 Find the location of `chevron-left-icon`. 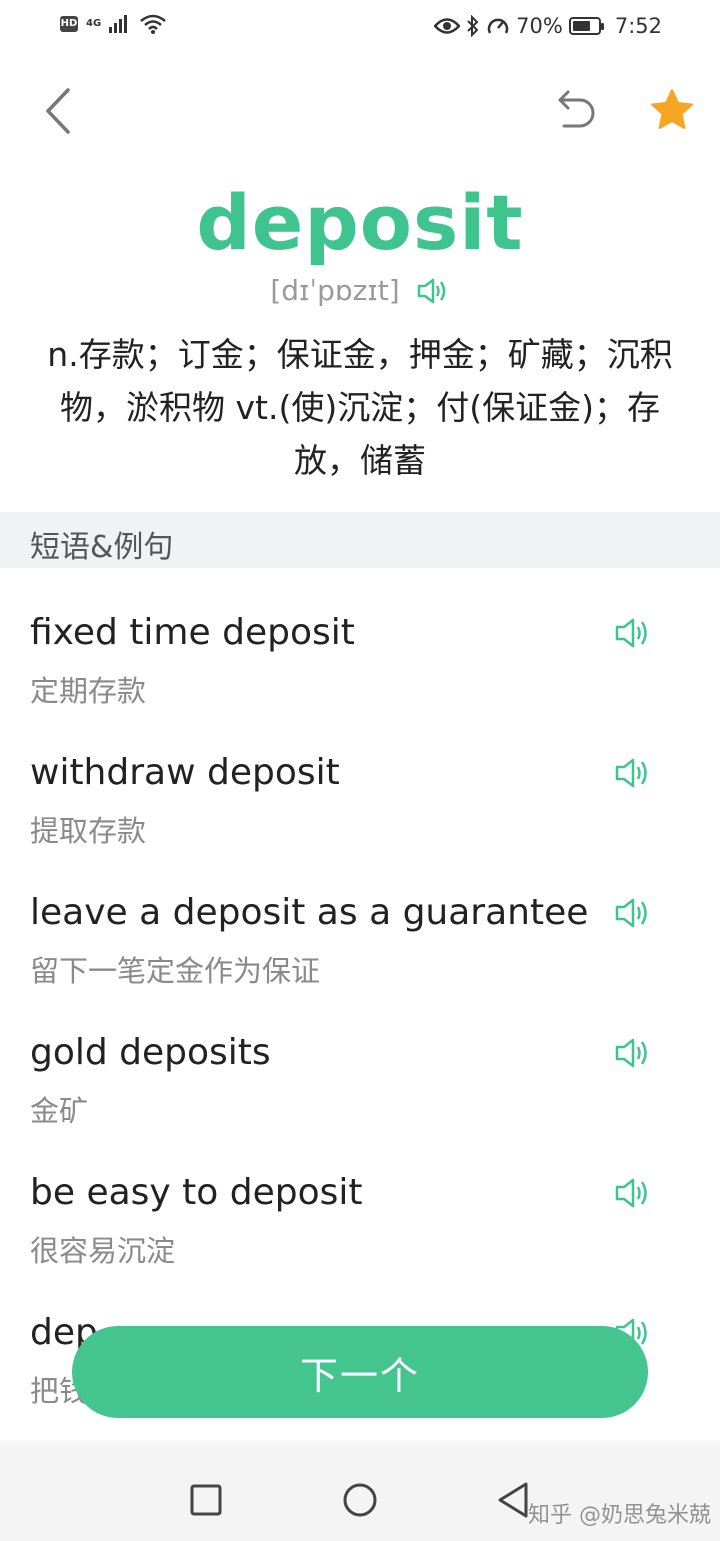

chevron-left-icon is located at coordinates (58, 111).